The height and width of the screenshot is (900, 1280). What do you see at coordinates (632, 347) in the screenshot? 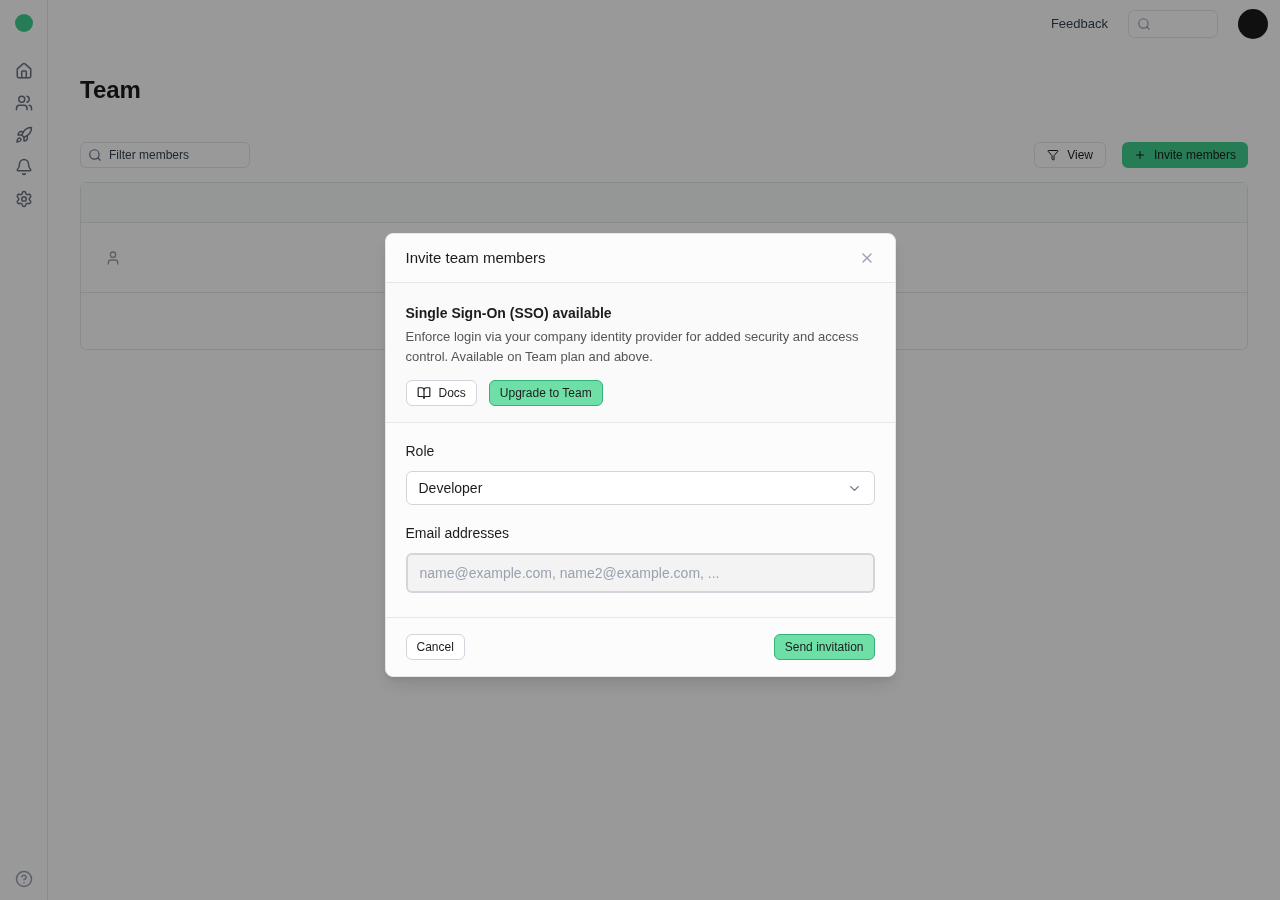
I see `notice-text: Enforce login via your company identity provider for added security and access control. Available on Team plan and above.` at bounding box center [632, 347].